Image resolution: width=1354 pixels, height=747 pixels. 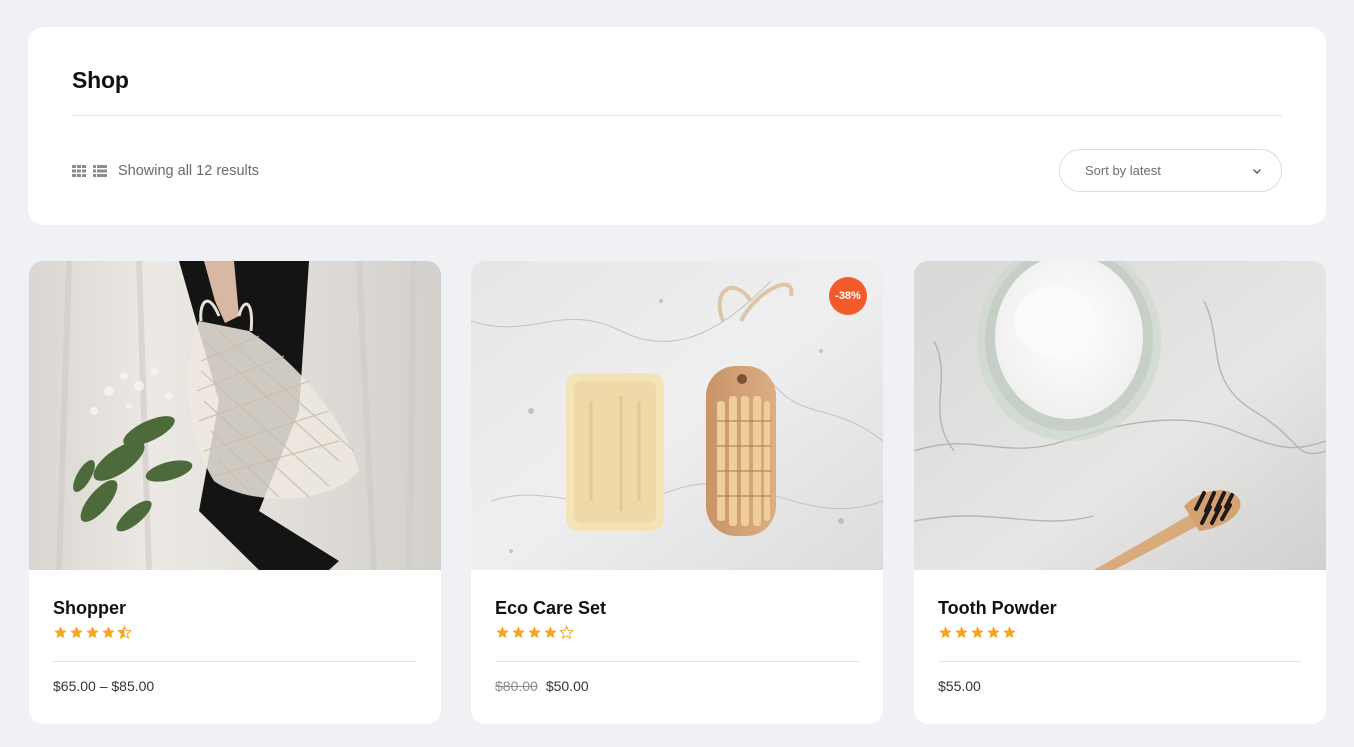 I want to click on chevron-down-icon, so click(x=1257, y=171).